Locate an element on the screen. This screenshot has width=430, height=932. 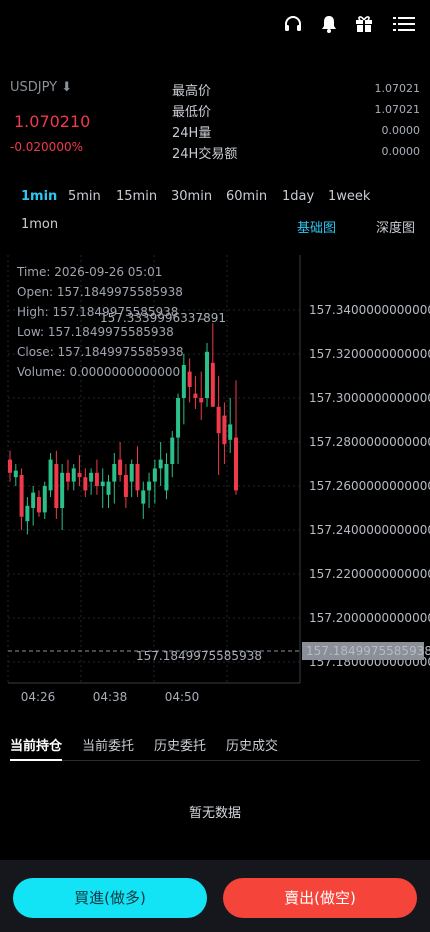
info-open: Open: 157.1849975585938 is located at coordinates (100, 292).